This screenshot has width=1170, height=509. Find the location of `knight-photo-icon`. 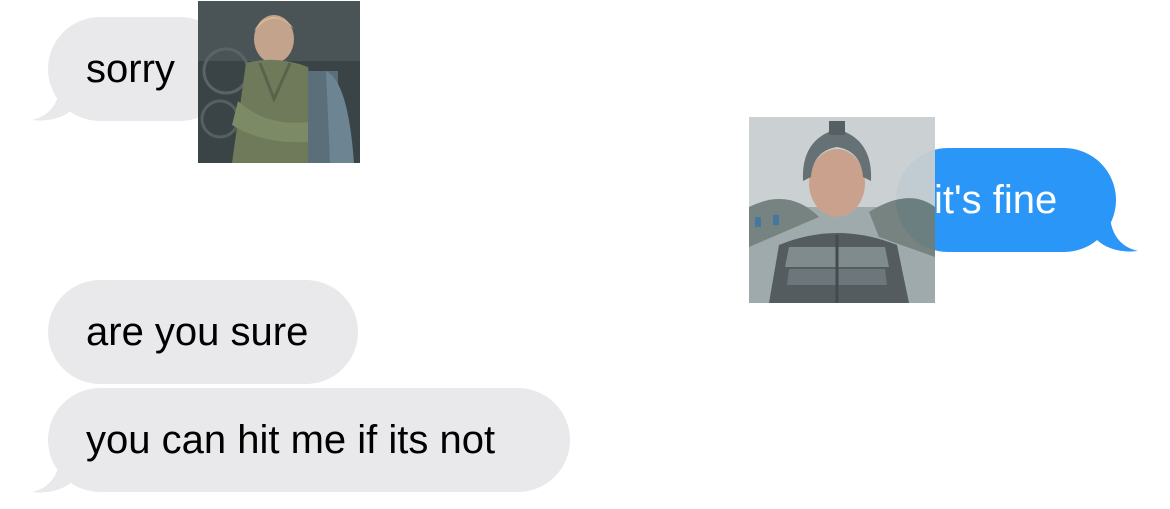

knight-photo-icon is located at coordinates (842, 210).